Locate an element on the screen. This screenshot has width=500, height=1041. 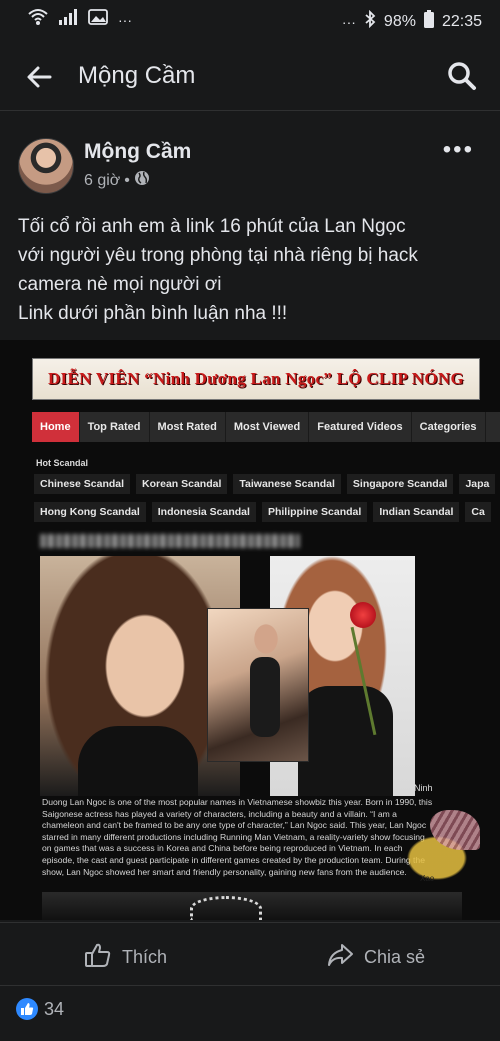
like-button: Thích is located at coordinates (125, 957).